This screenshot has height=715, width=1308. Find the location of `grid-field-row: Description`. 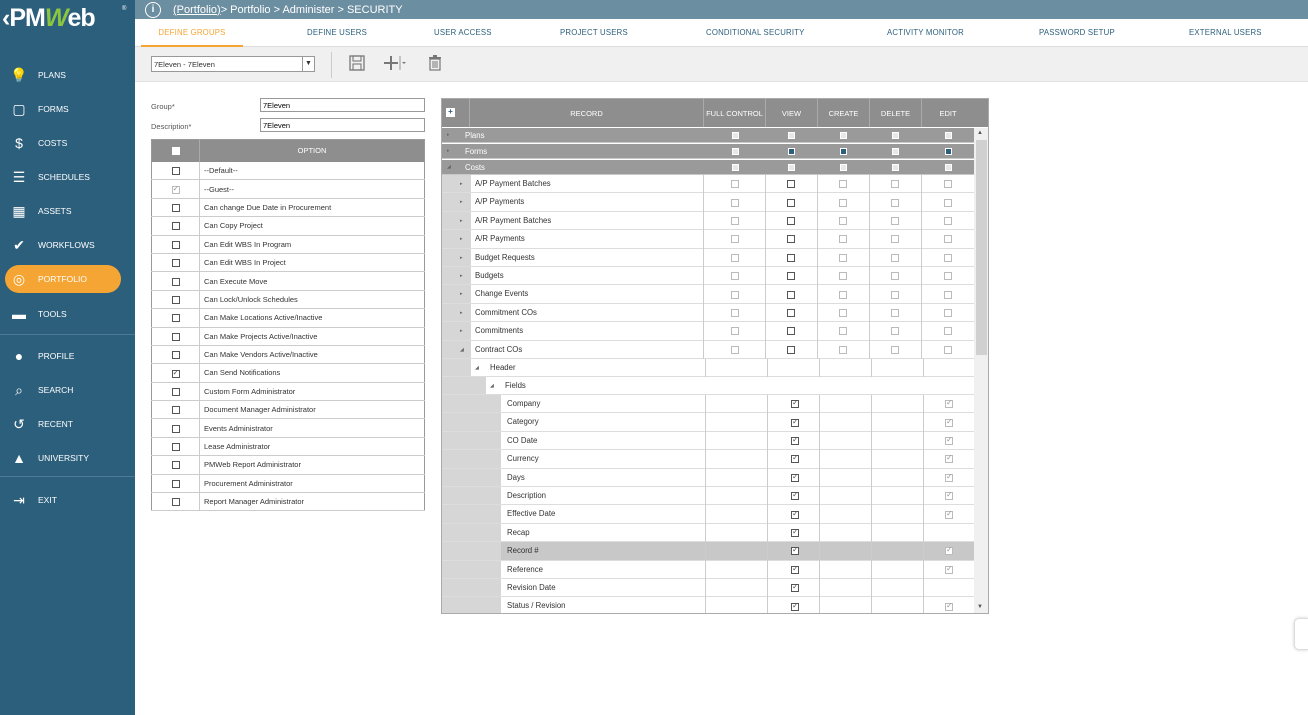

grid-field-row: Description is located at coordinates (708, 496).